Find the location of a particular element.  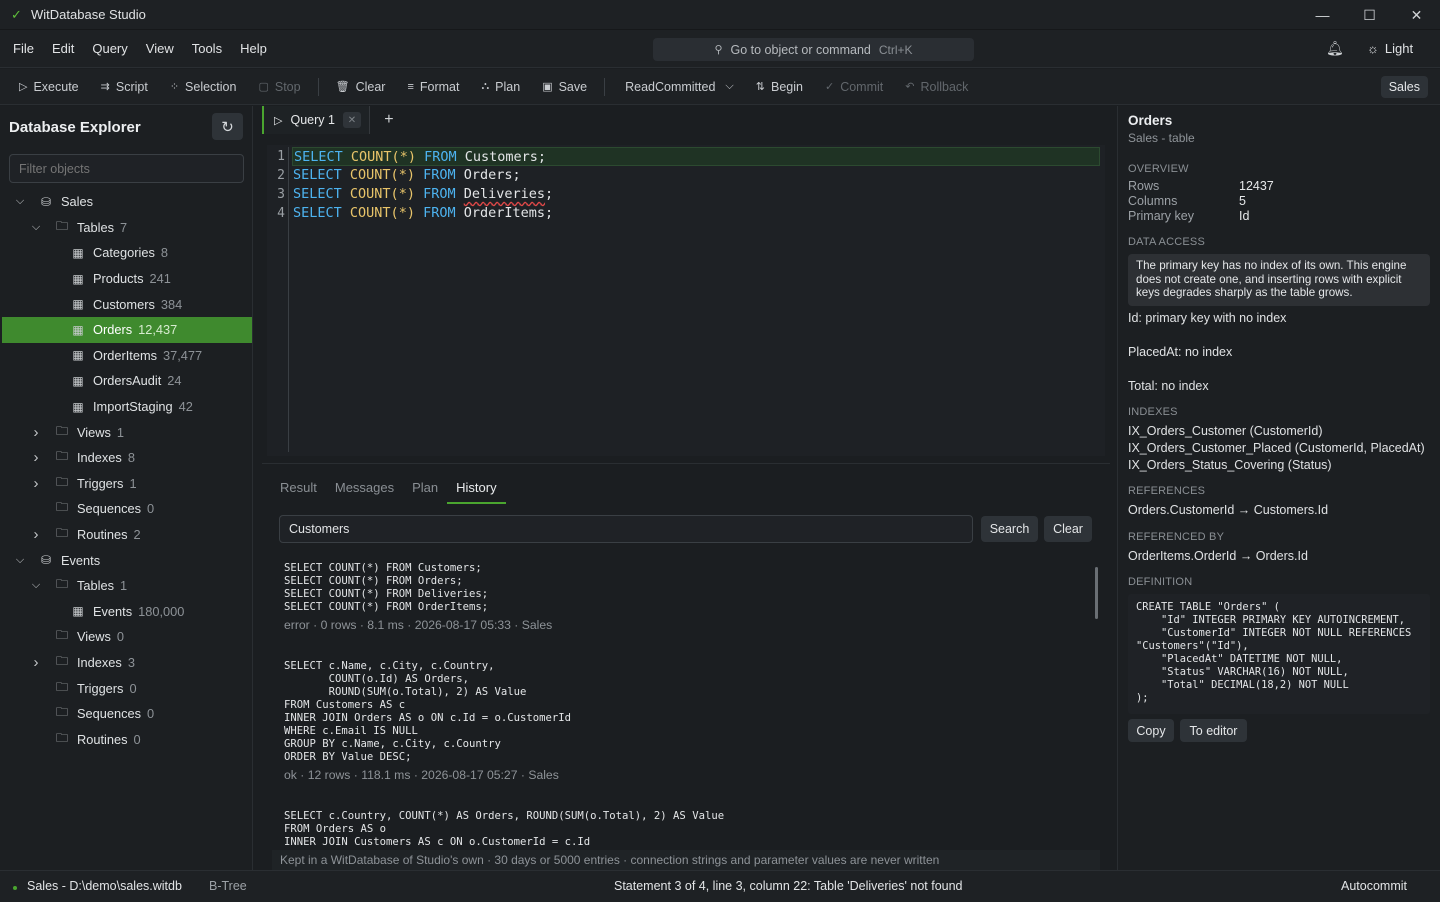

stop-icon: ▢ is located at coordinates (263, 87).